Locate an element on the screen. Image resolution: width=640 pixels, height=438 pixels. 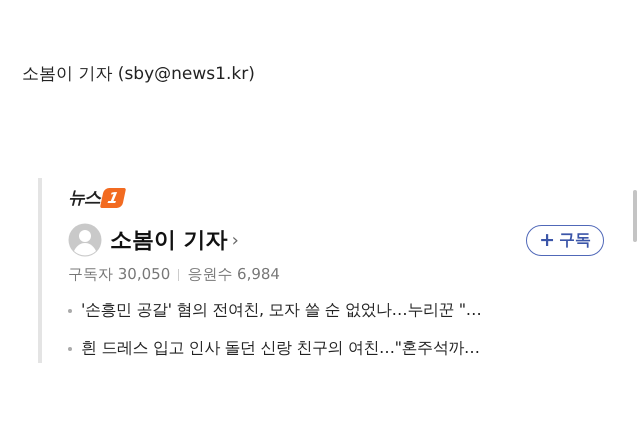
news-logo: 뉴스 1 is located at coordinates (96, 197).